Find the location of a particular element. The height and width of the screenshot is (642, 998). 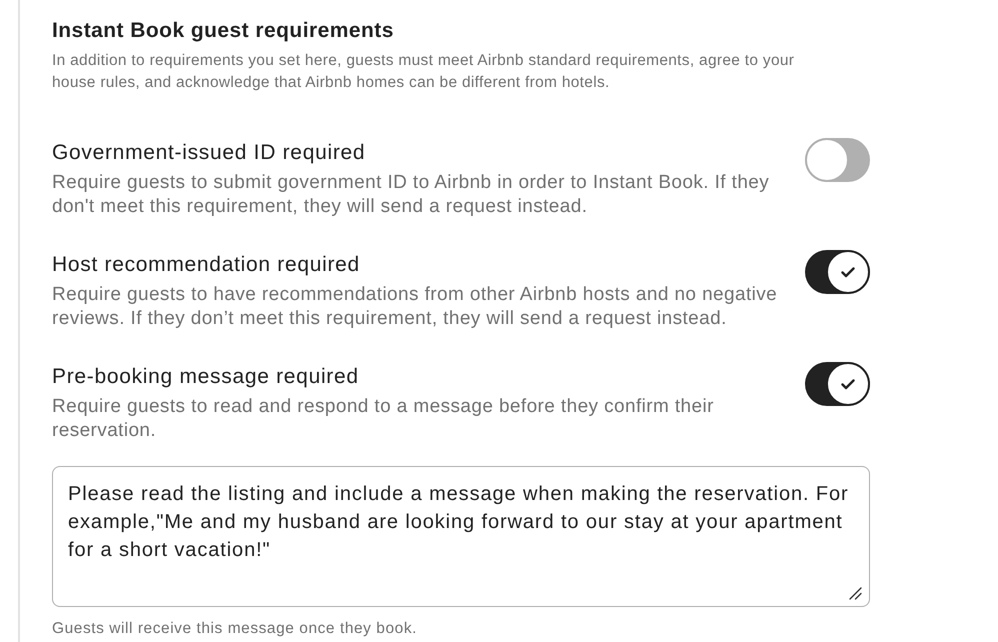

helper-text: Guests will receive this message once they book. is located at coordinates (235, 629).